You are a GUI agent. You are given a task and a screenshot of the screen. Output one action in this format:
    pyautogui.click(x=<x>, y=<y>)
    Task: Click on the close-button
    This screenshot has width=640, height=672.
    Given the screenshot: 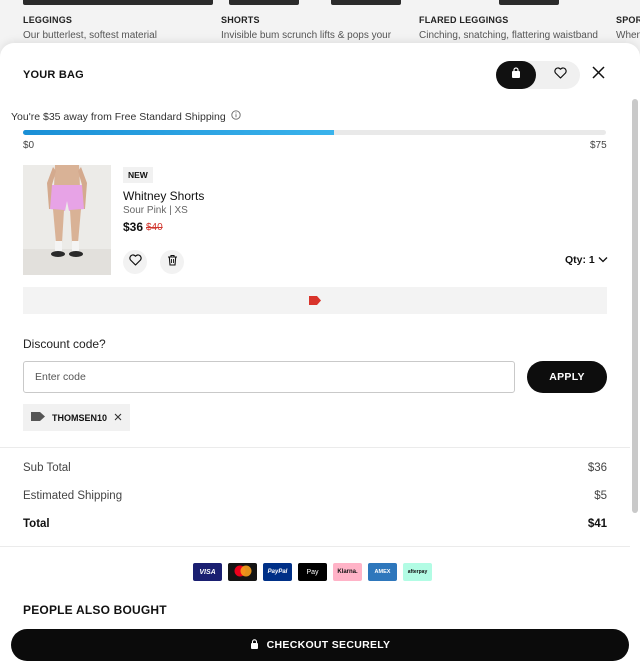 What is the action you would take?
    pyautogui.click(x=598, y=75)
    